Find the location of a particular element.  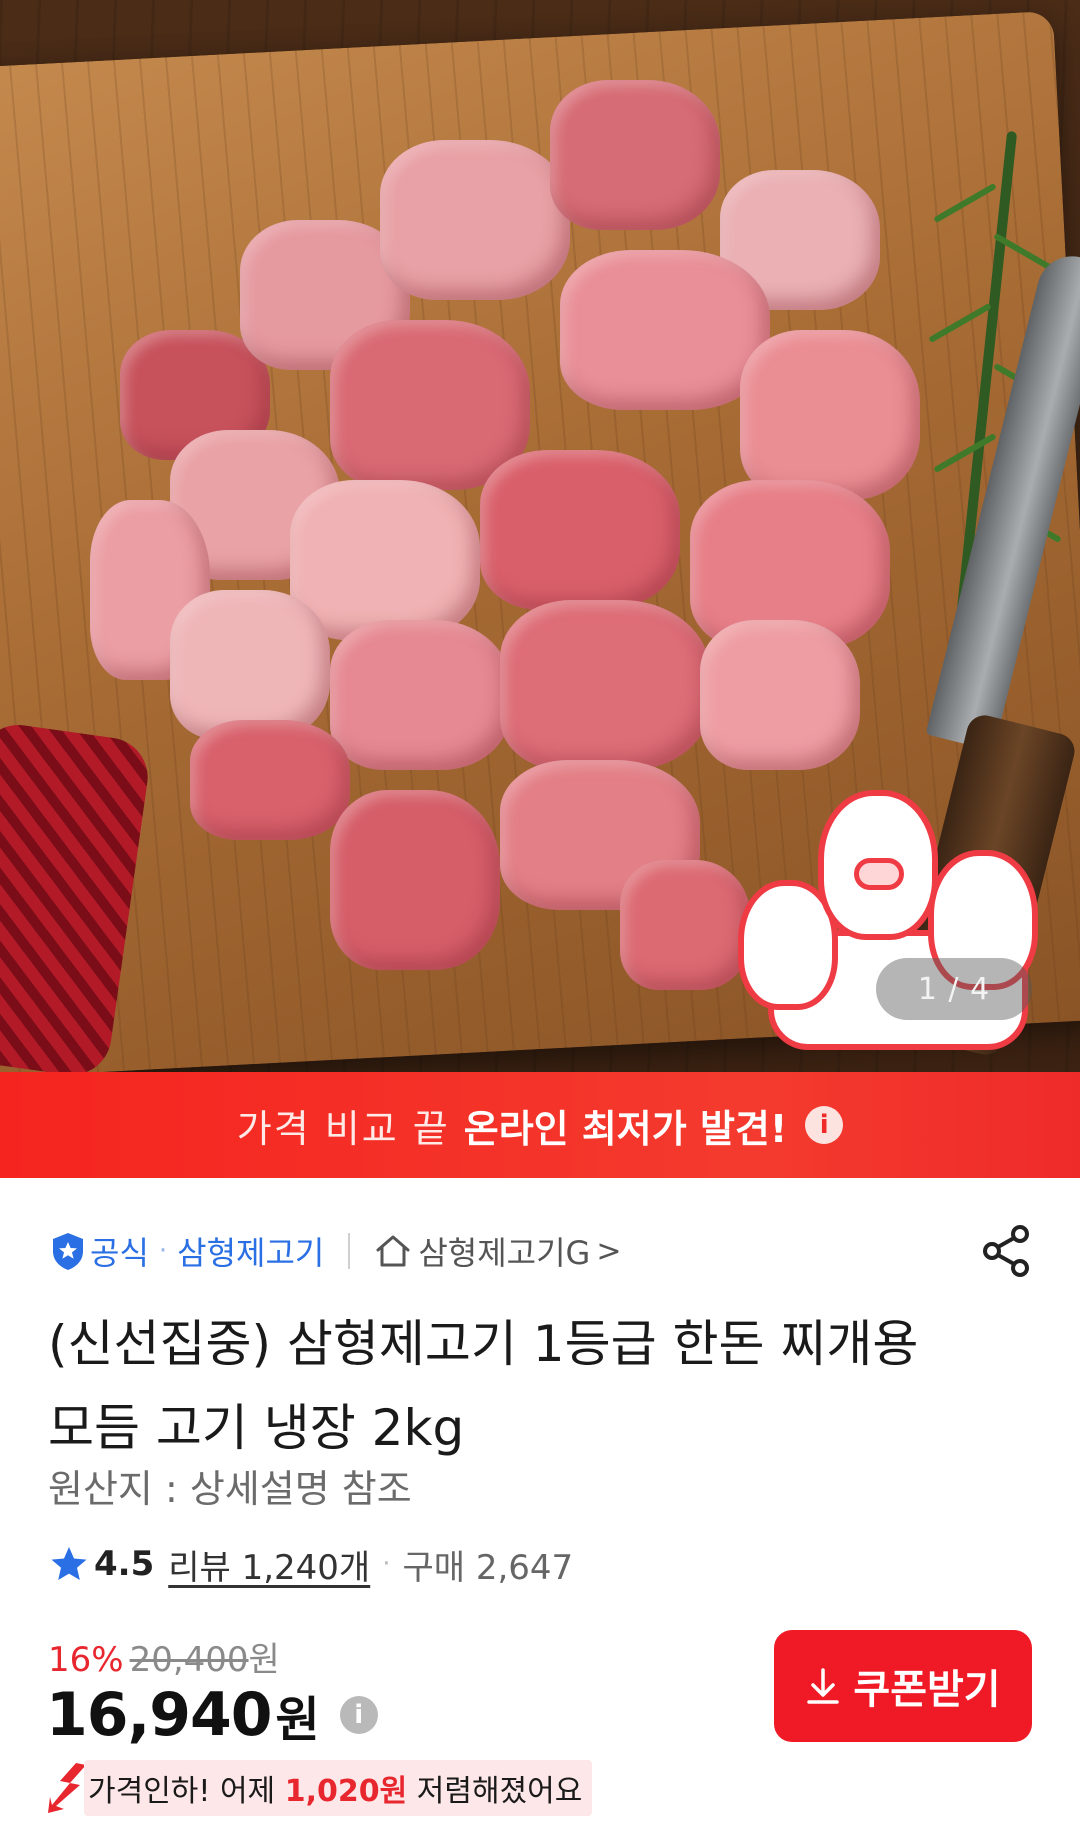

rating-row: 4.5 리뷰 1,240개 · 구매 2,647 is located at coordinates (311, 1564).